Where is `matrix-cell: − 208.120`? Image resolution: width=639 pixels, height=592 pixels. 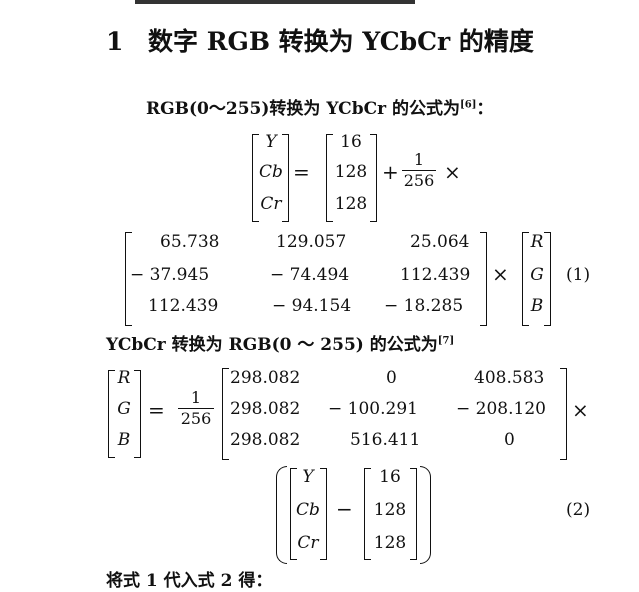
matrix-cell: − 208.120 is located at coordinates (501, 409).